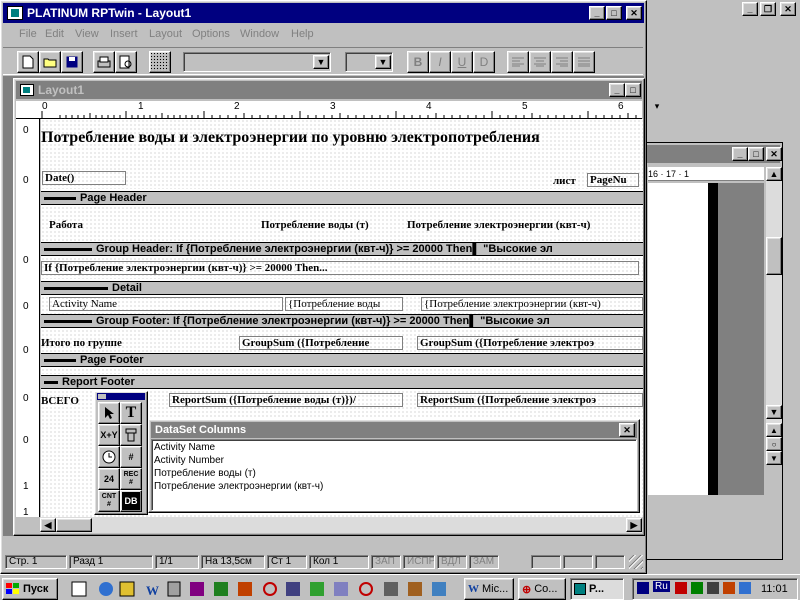 The height and width of the screenshot is (600, 800). I want to click on toolbox-titlebar, so click(121, 396).